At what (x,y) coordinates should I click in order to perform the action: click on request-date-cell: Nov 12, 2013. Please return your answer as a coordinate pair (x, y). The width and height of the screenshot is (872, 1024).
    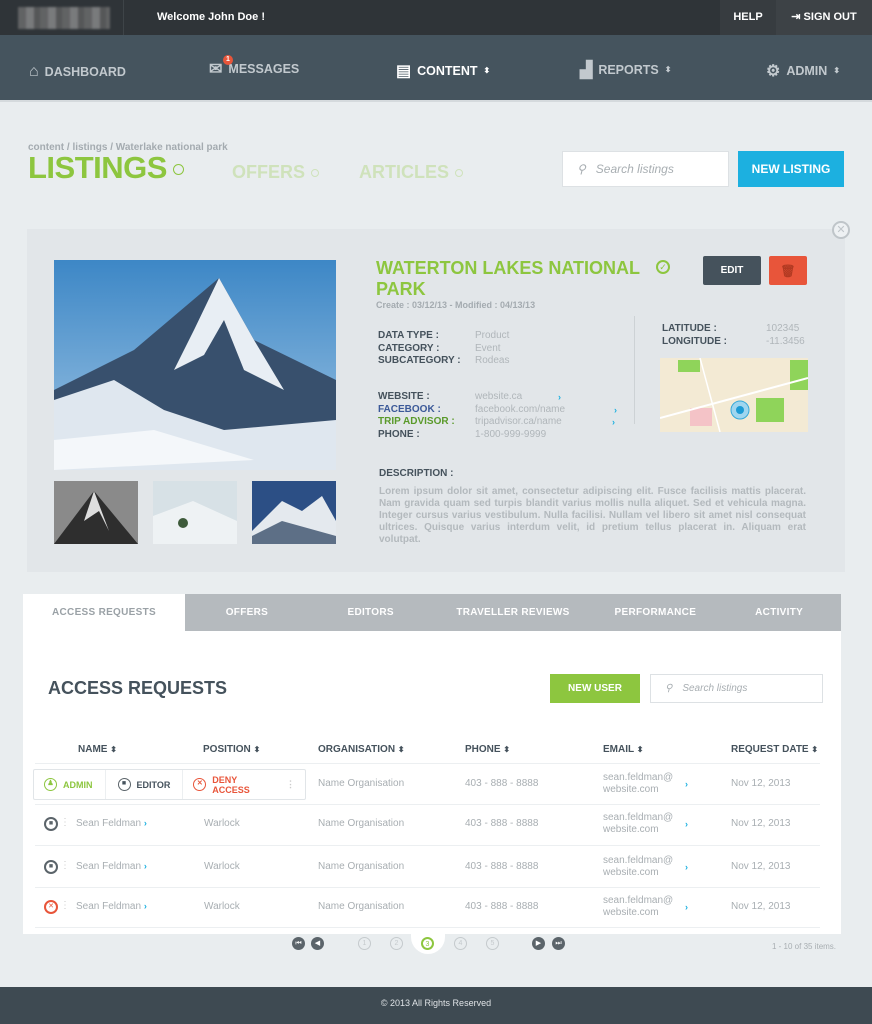
    Looking at the image, I should click on (761, 906).